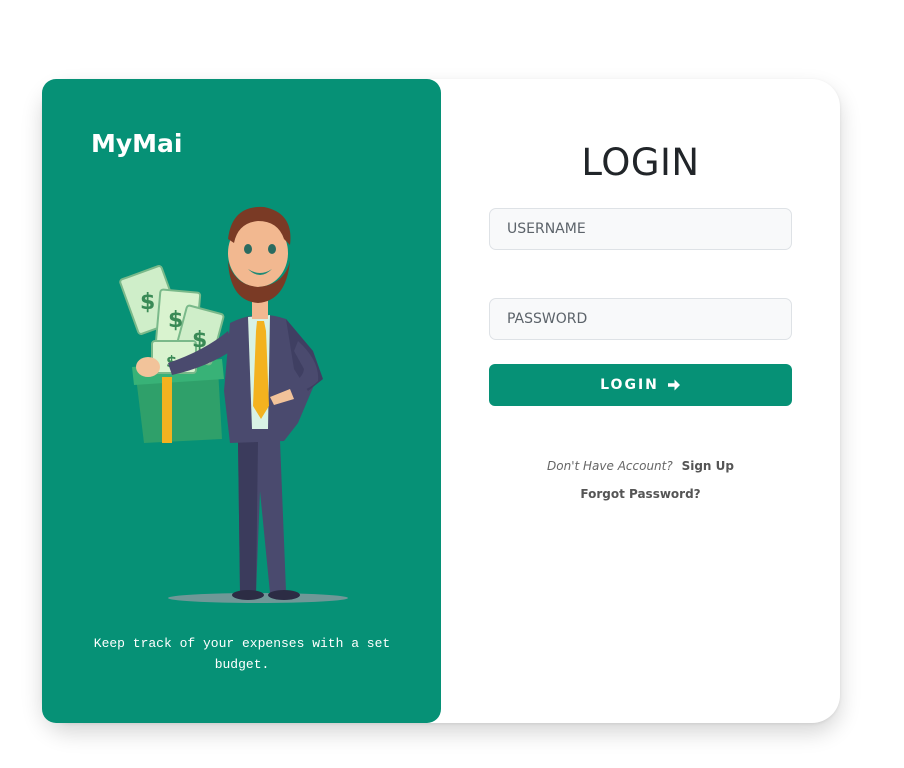 This screenshot has height=768, width=904. What do you see at coordinates (708, 466) in the screenshot?
I see `signup-link: Sign Up` at bounding box center [708, 466].